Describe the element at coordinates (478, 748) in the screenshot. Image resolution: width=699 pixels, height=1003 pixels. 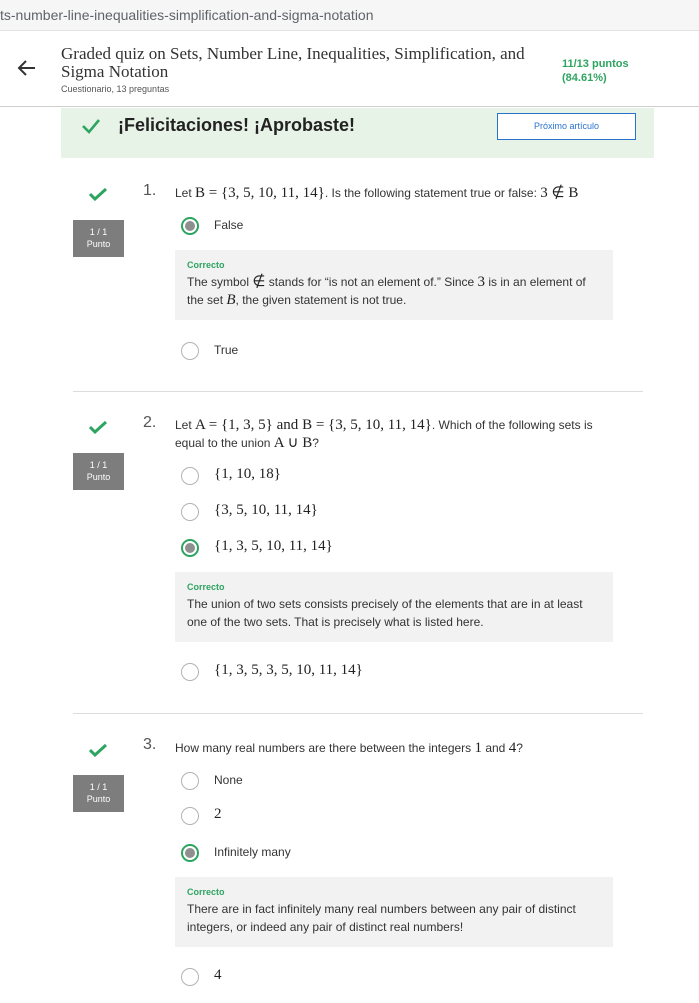
I see `prompt-math: 1` at that location.